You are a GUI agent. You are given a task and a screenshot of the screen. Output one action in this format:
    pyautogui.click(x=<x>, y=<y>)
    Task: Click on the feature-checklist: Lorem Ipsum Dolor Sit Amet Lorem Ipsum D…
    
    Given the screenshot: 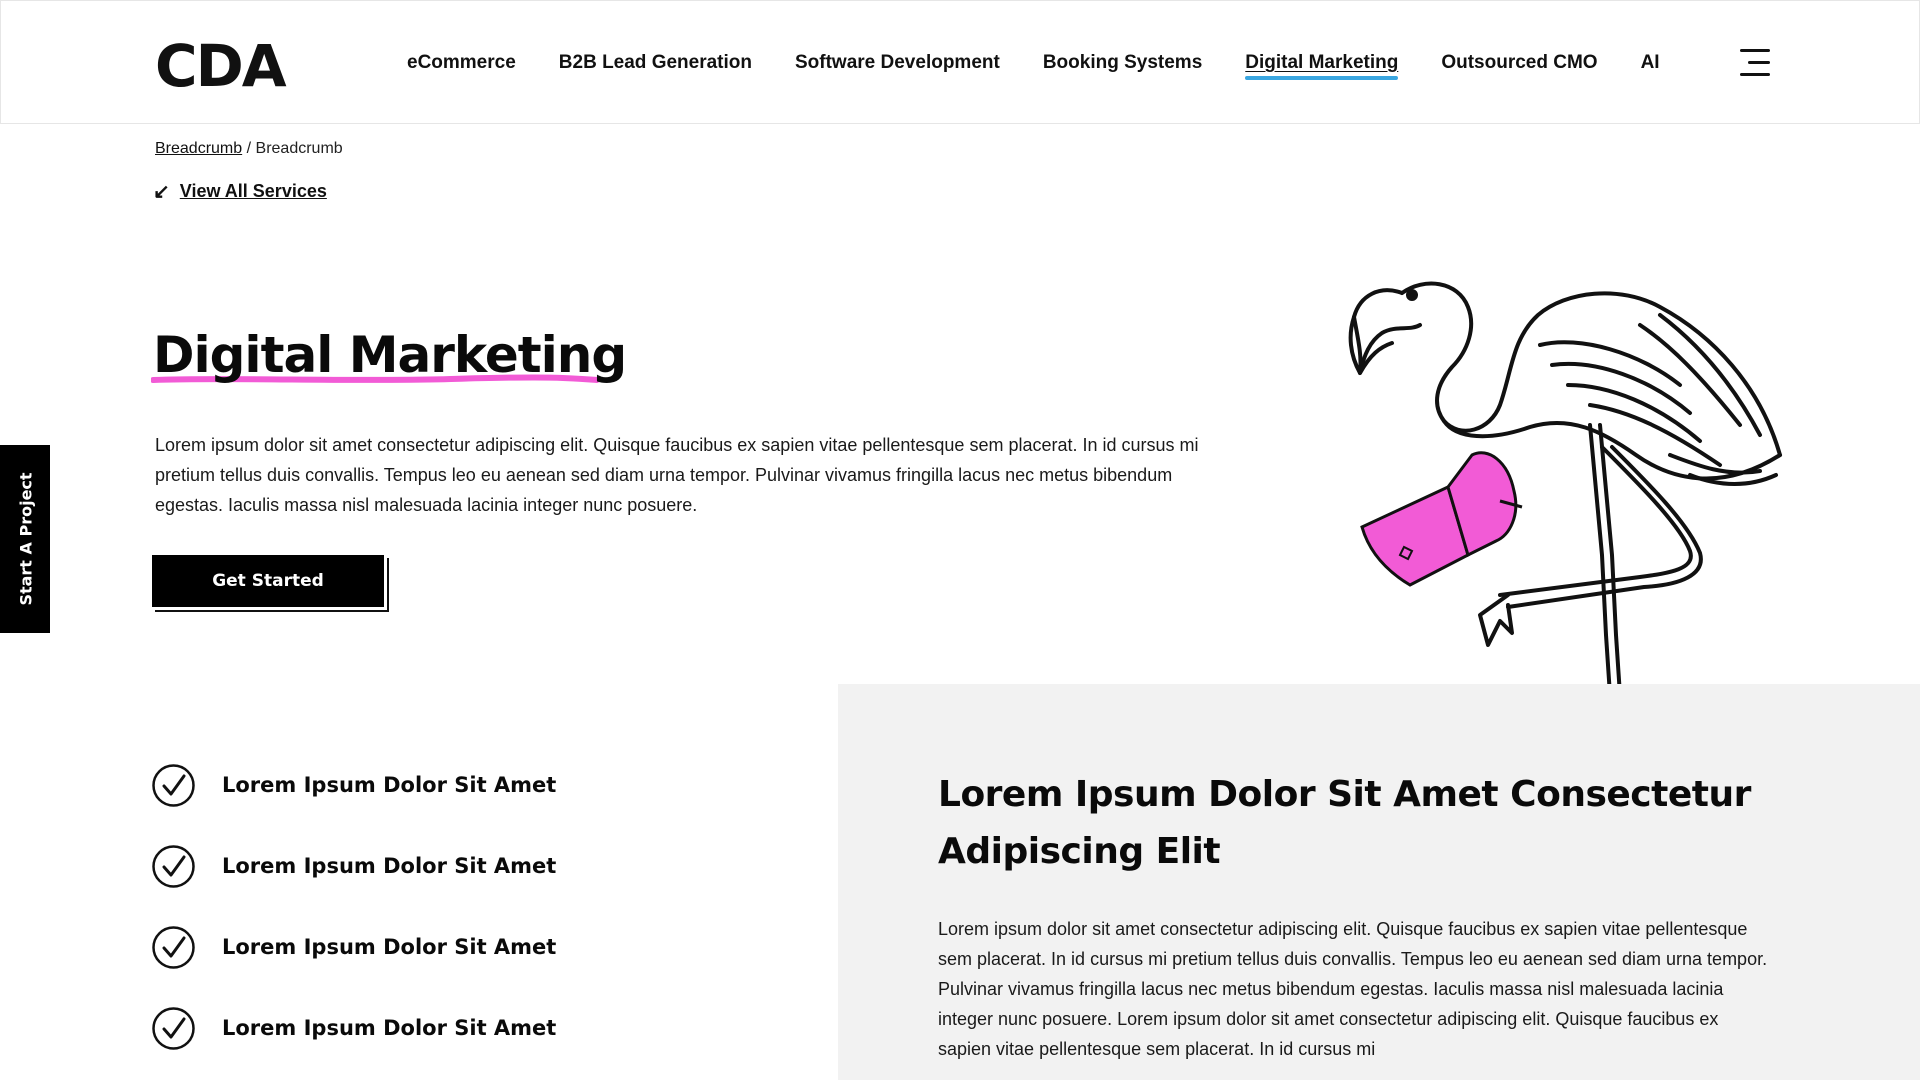 What is the action you would take?
    pyautogui.click(x=353, y=921)
    